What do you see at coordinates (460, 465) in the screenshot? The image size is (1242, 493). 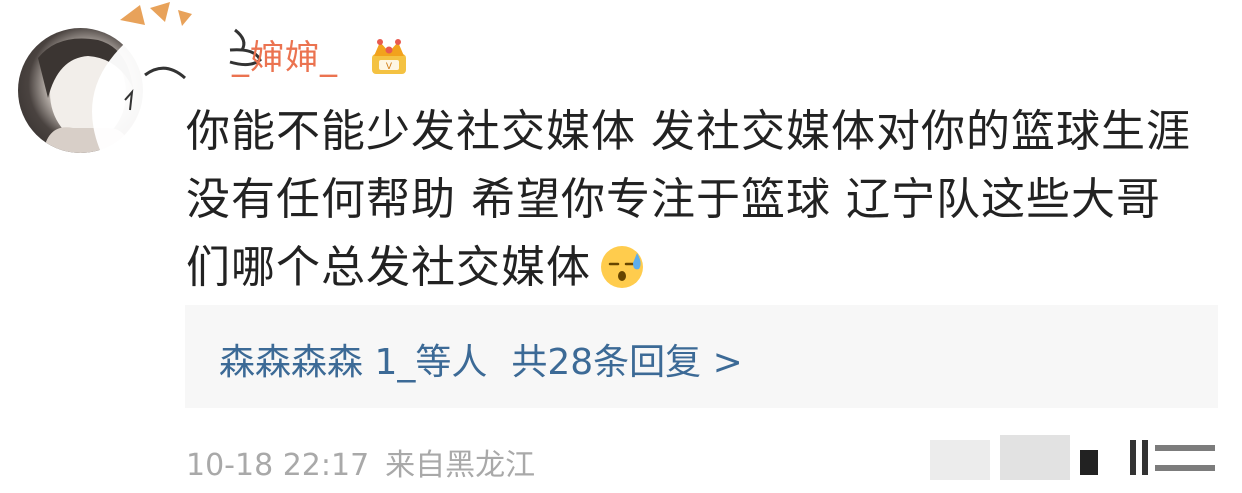 I see `location: 来自黑龙江` at bounding box center [460, 465].